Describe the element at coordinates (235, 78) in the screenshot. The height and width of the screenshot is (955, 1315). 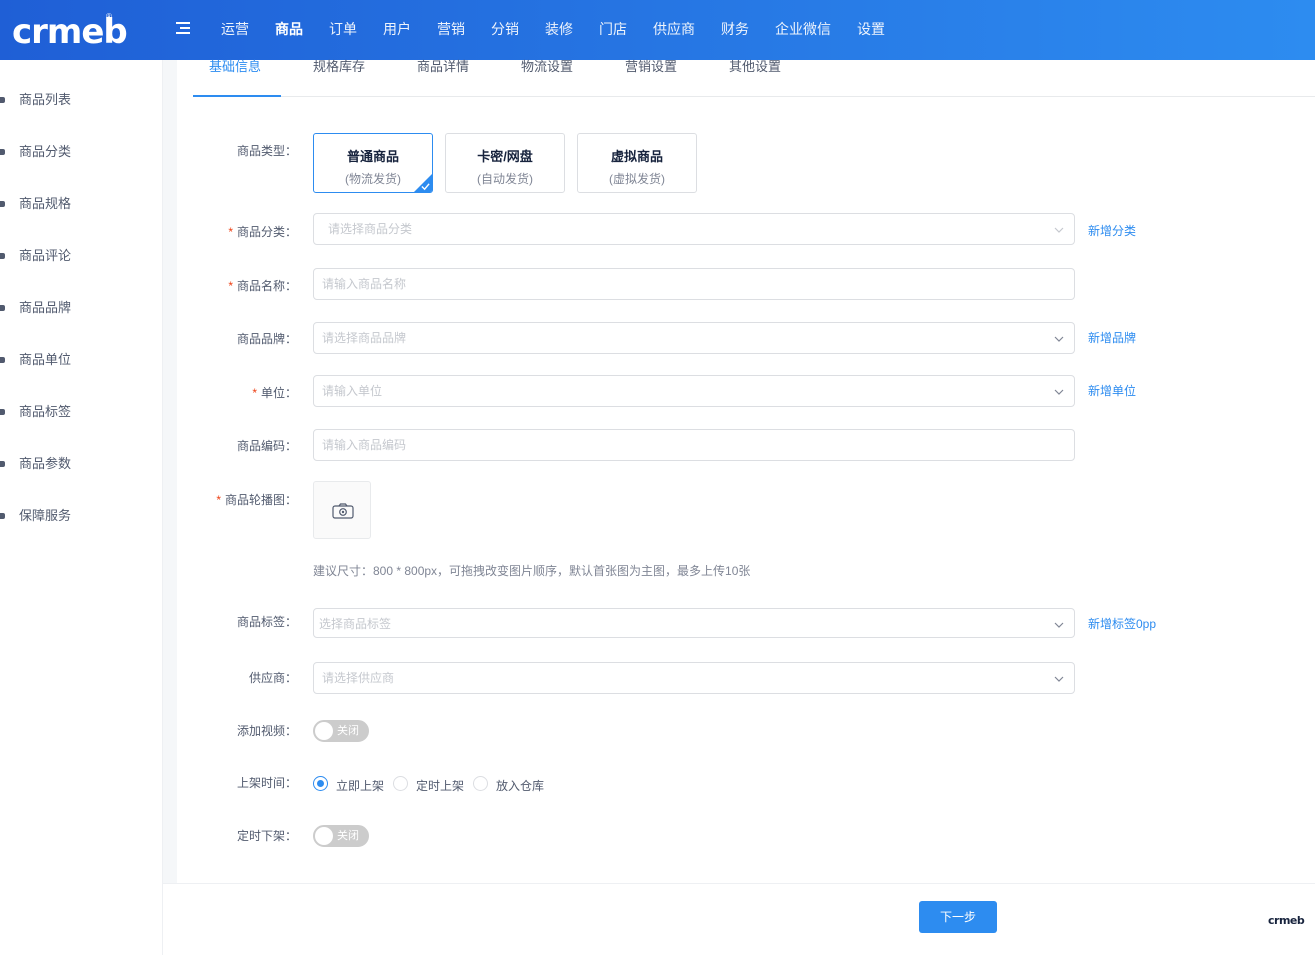
I see `tab-basic-info: 基础信息` at that location.